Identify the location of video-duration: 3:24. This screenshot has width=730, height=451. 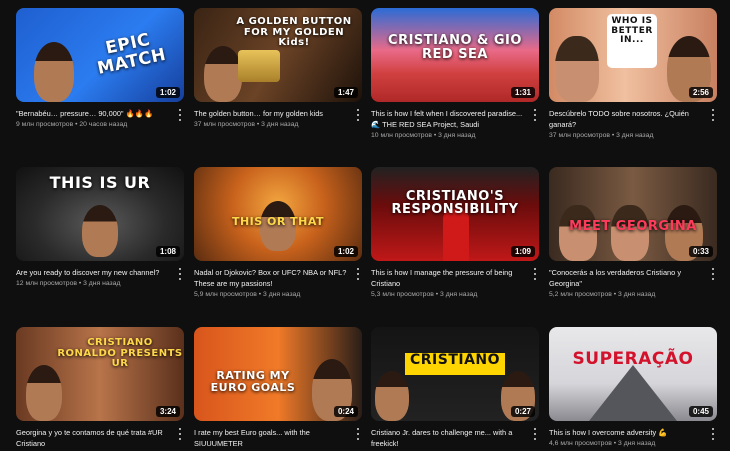
(167, 411).